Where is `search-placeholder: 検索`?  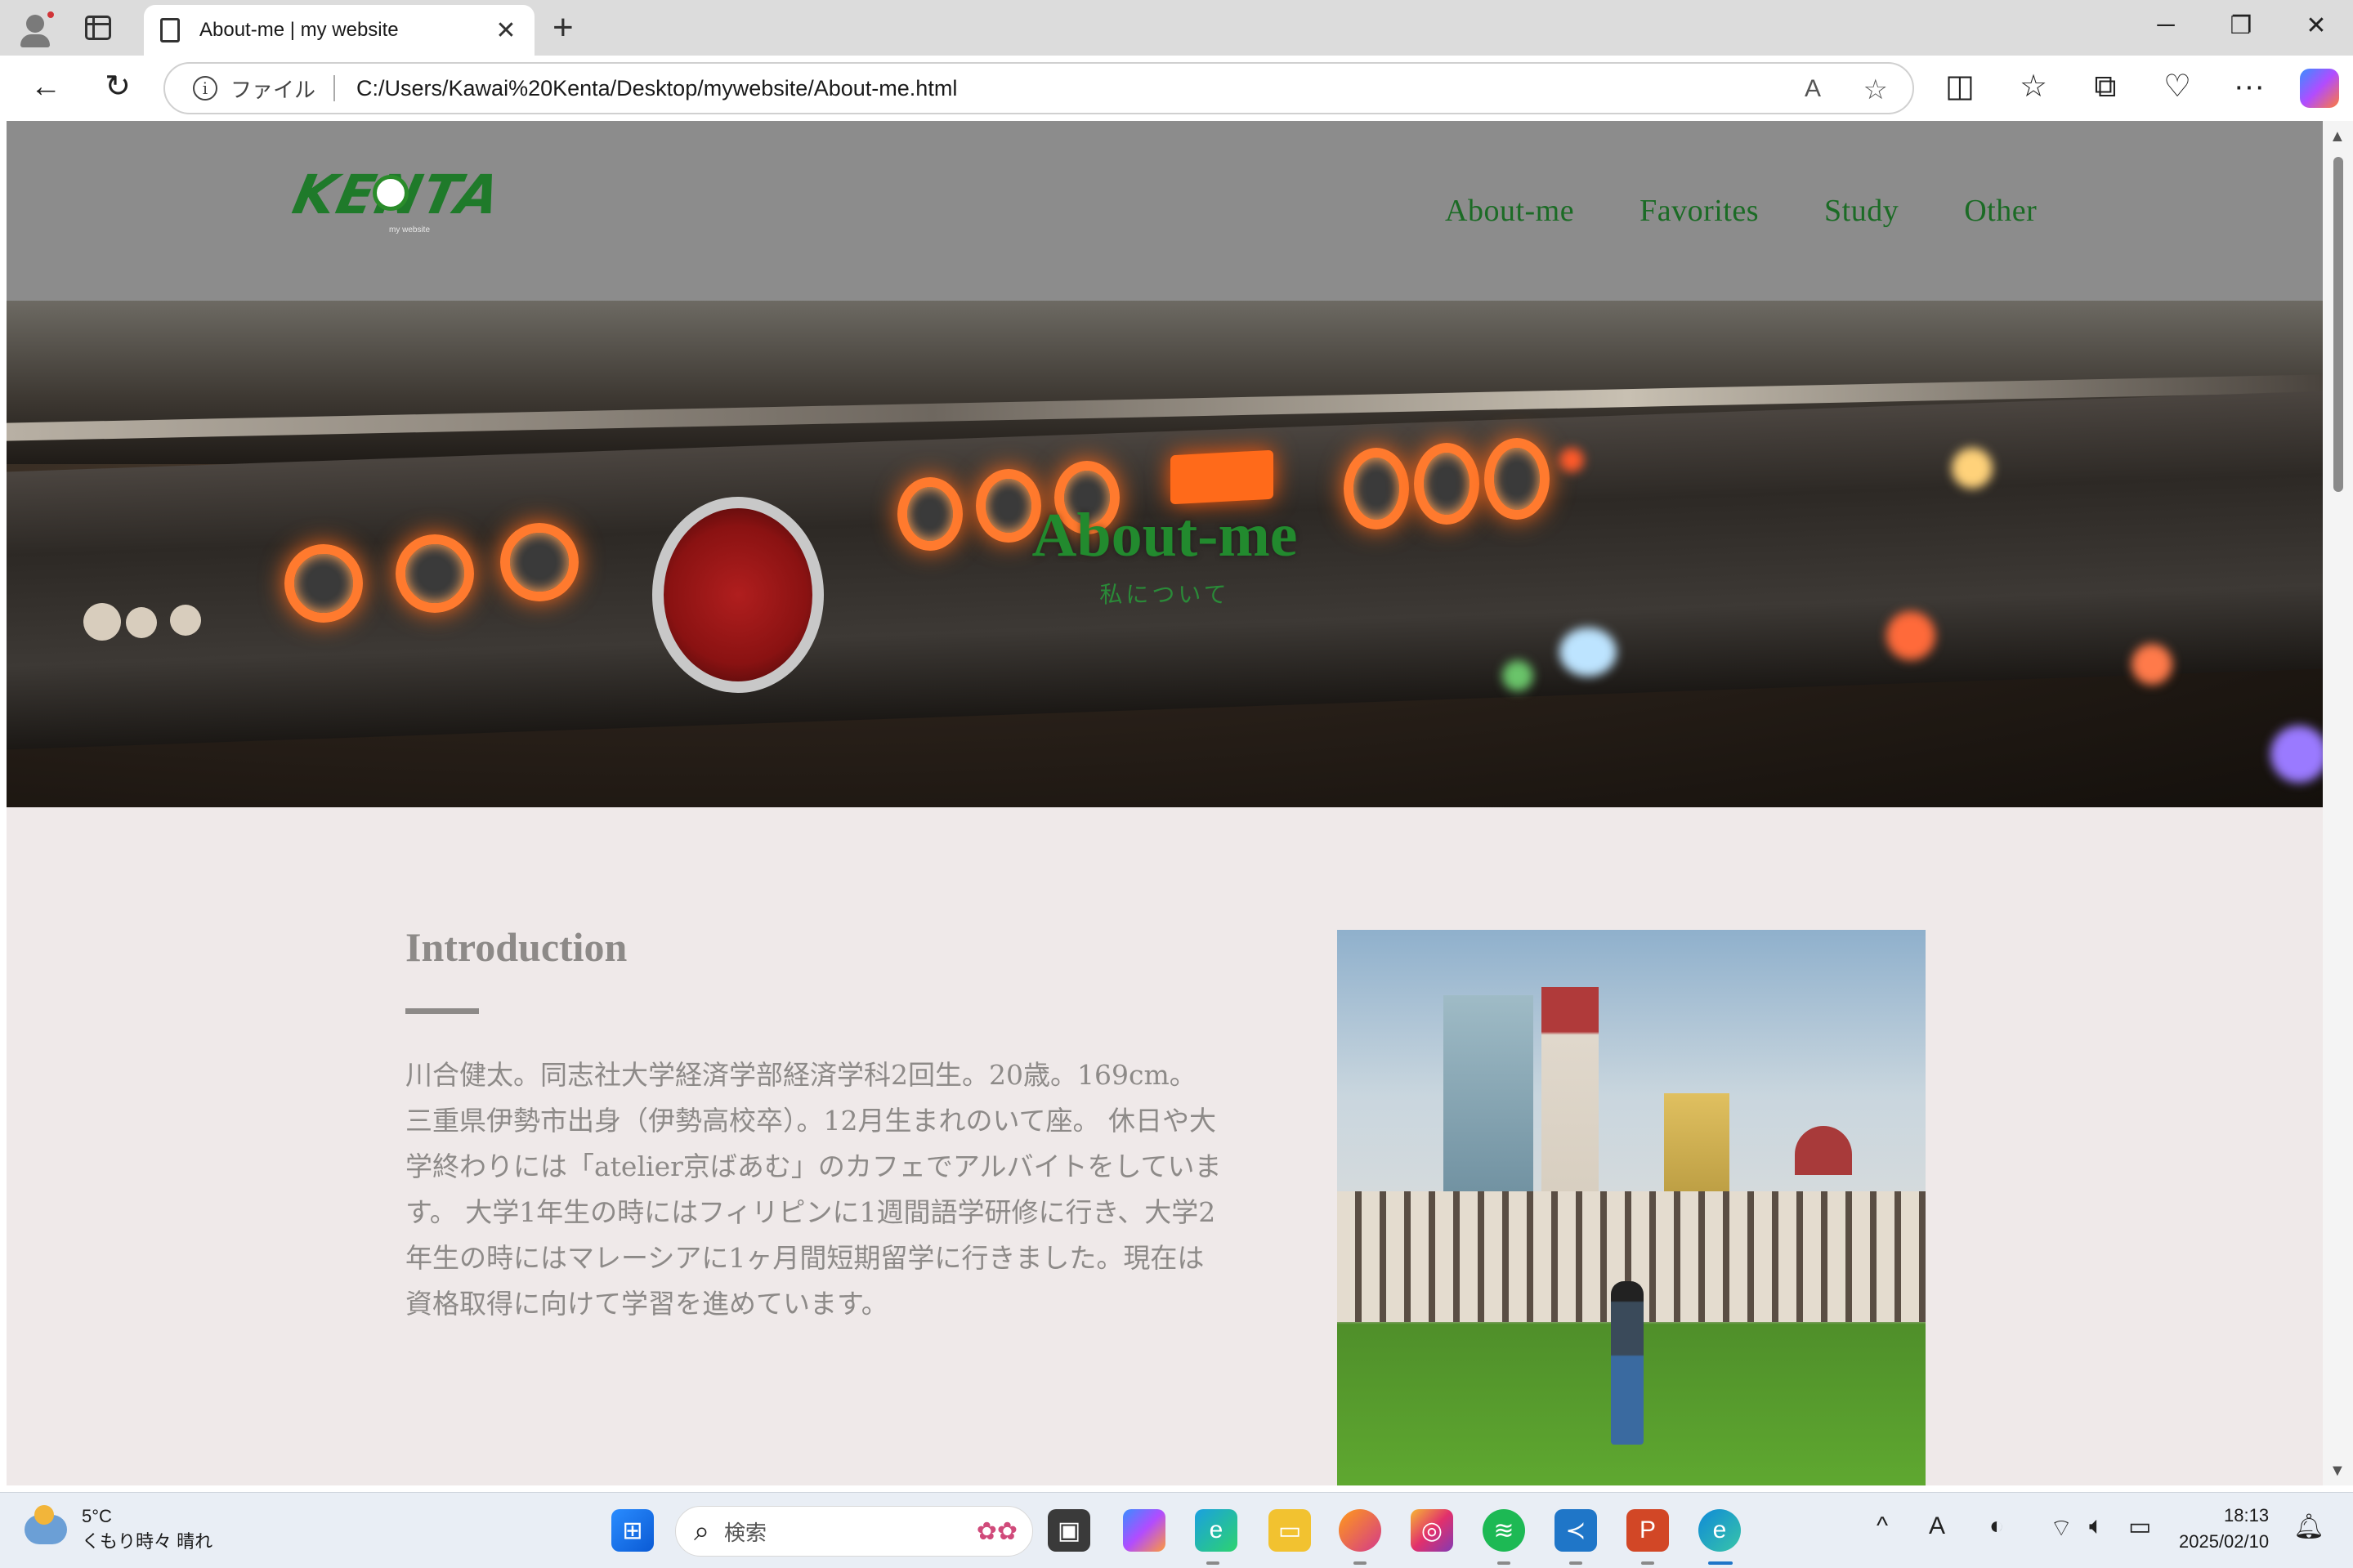
search-placeholder: 検索 is located at coordinates (745, 1532).